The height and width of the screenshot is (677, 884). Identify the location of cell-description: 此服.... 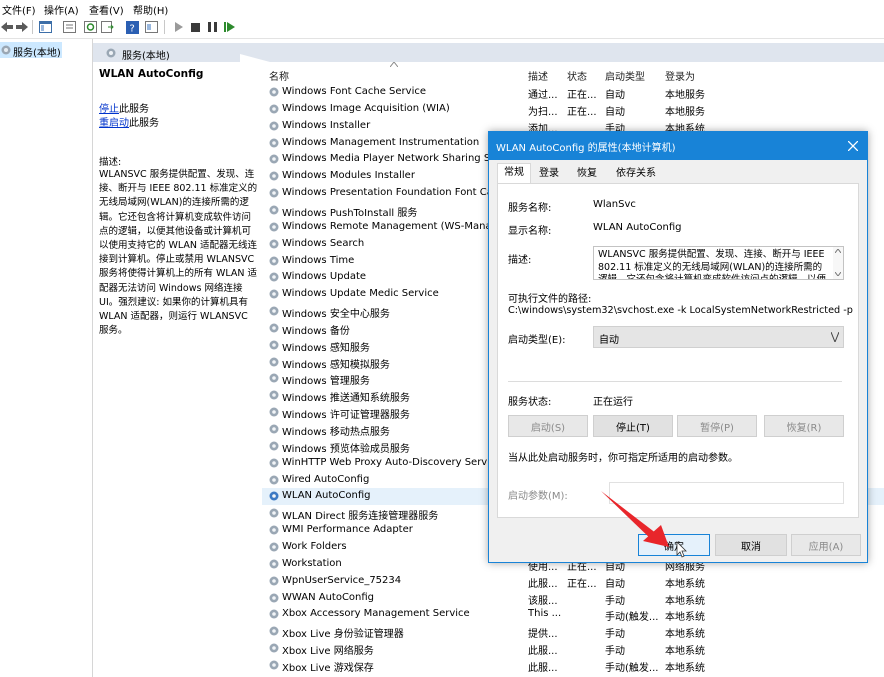
(543, 584).